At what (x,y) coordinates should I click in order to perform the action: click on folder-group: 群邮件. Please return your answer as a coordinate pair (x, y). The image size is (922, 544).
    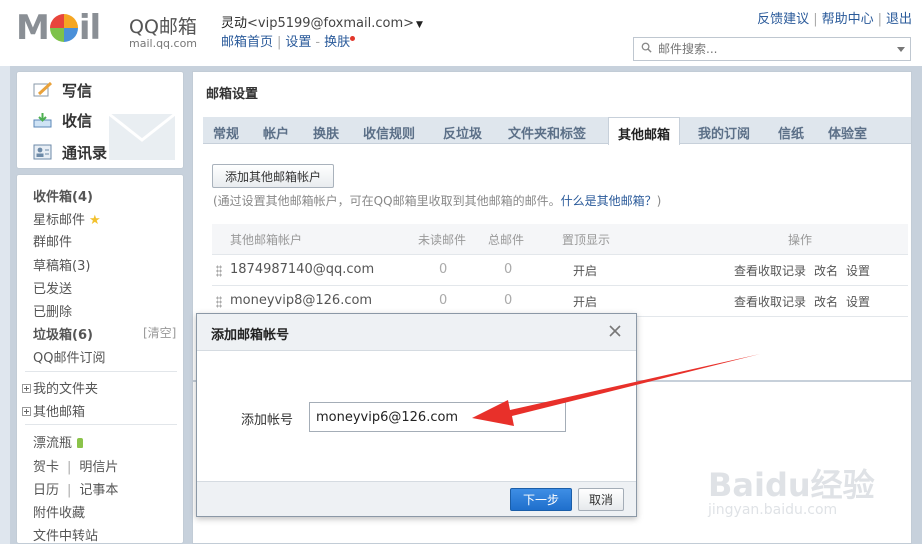
    Looking at the image, I should click on (52, 240).